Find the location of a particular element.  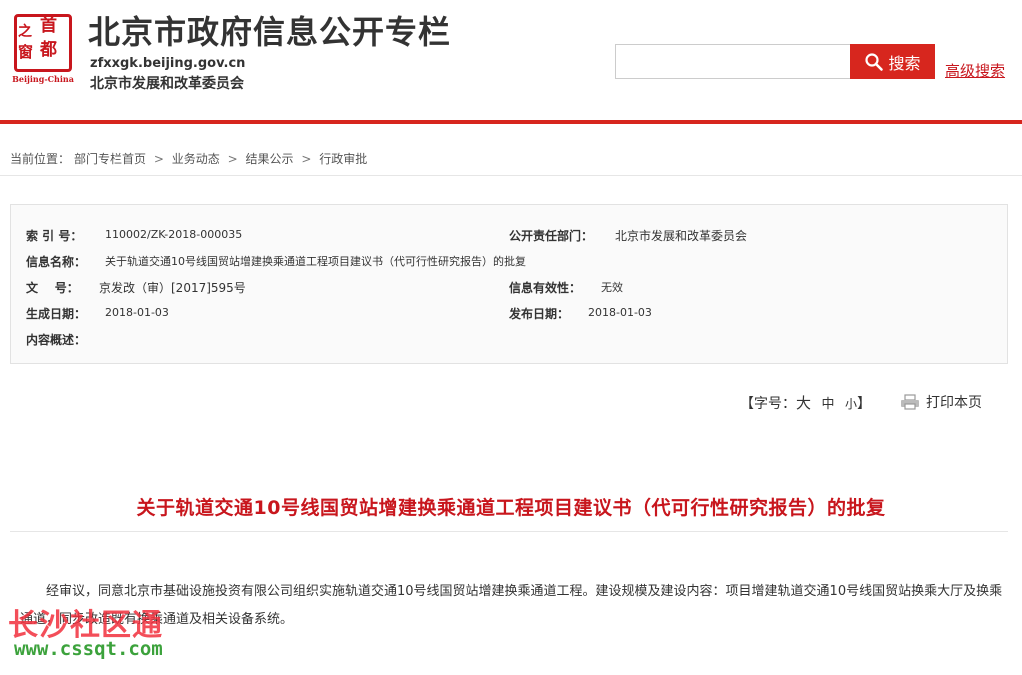

breadcrumb-item-home: 部门专栏首页 is located at coordinates (110, 159).